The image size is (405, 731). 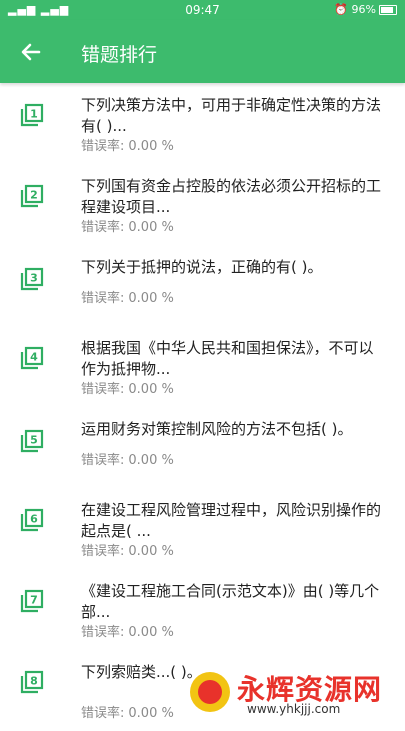 I want to click on alarm-icon: ⏰, so click(x=341, y=9).